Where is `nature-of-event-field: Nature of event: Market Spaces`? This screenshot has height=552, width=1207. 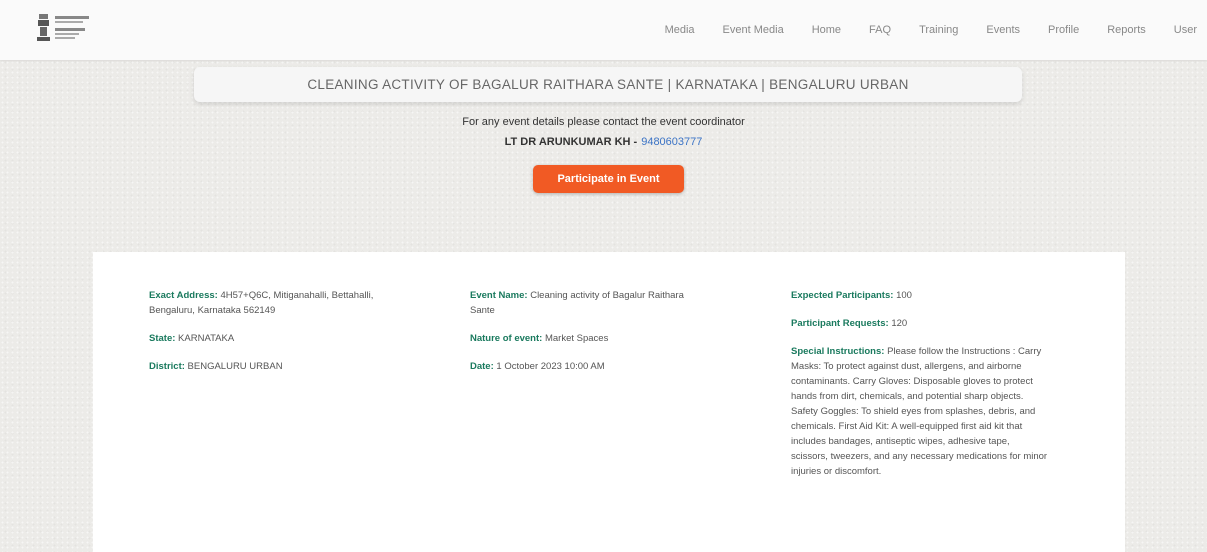
nature-of-event-field: Nature of event: Market Spaces is located at coordinates (590, 338).